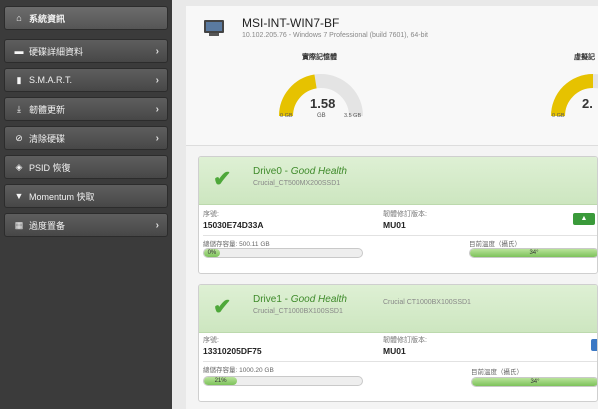 The image size is (598, 409). I want to click on sidebar-item-label: 系統資訊, so click(47, 18).